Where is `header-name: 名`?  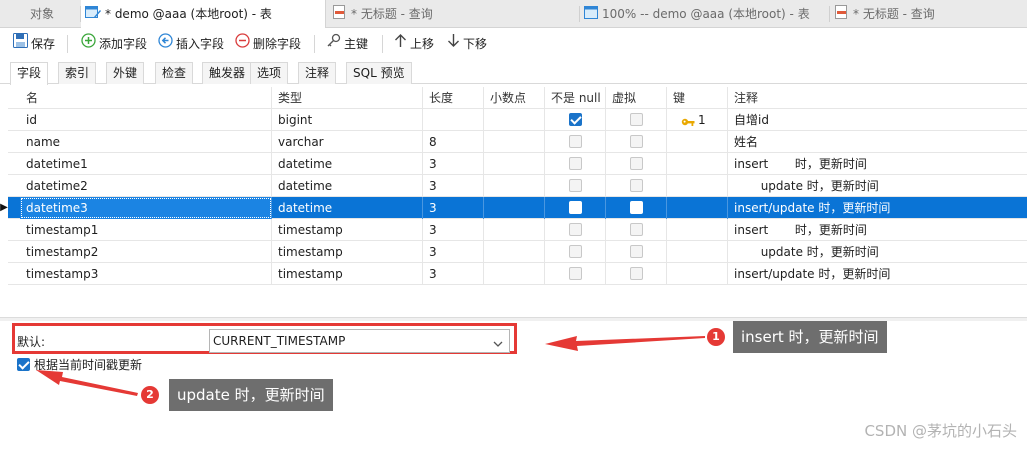 header-name: 名 is located at coordinates (146, 98).